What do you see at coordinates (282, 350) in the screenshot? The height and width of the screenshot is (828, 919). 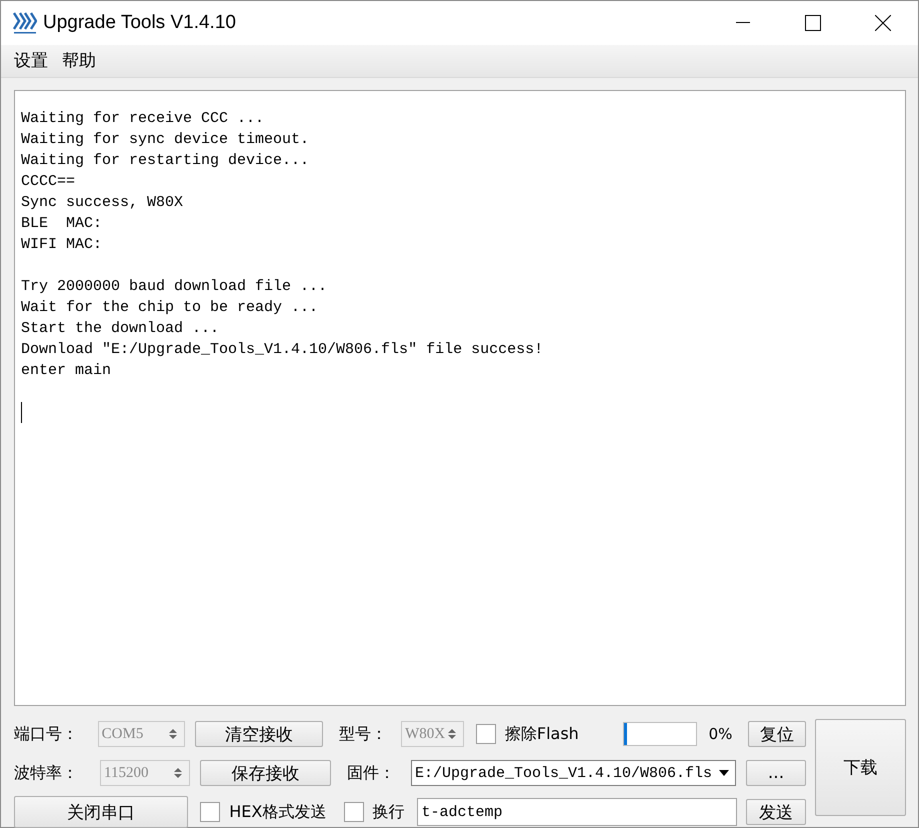 I see `log-line: Download ″E:/Upgrade_Tools_V1.4.10/W806.fls″ file success!` at bounding box center [282, 350].